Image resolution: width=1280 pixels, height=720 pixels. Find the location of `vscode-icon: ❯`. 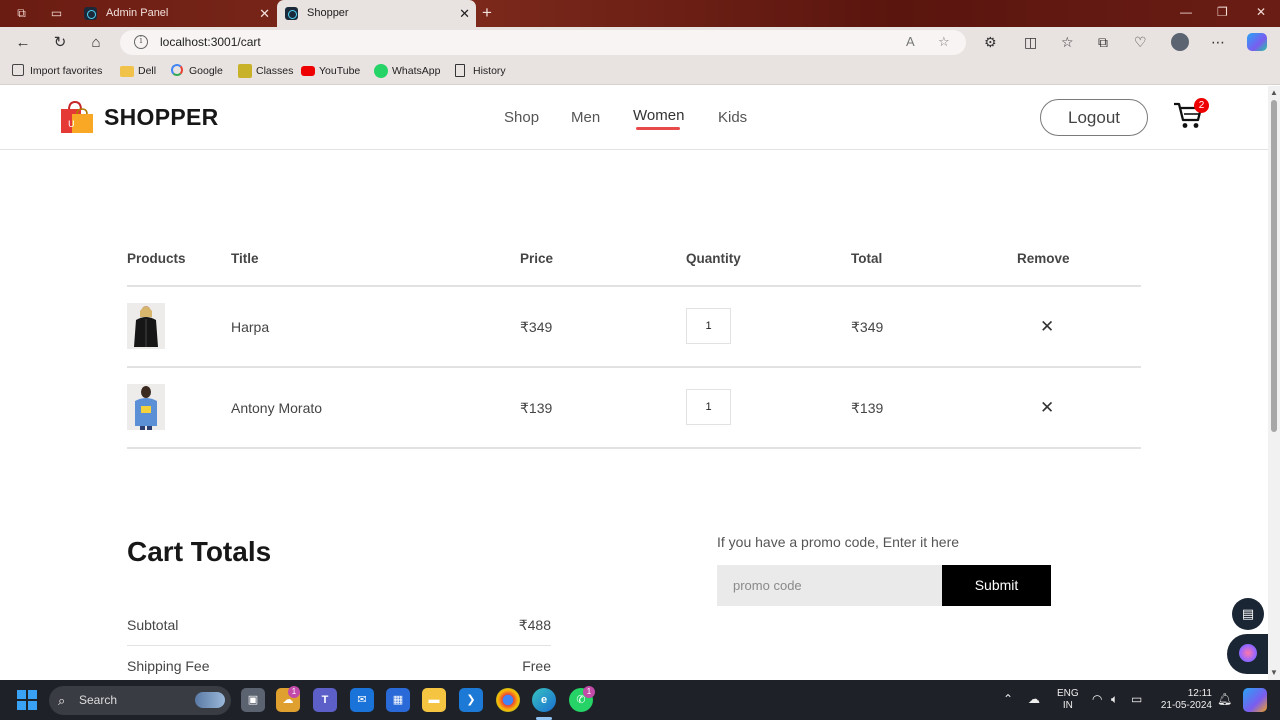

vscode-icon: ❯ is located at coordinates (471, 700).